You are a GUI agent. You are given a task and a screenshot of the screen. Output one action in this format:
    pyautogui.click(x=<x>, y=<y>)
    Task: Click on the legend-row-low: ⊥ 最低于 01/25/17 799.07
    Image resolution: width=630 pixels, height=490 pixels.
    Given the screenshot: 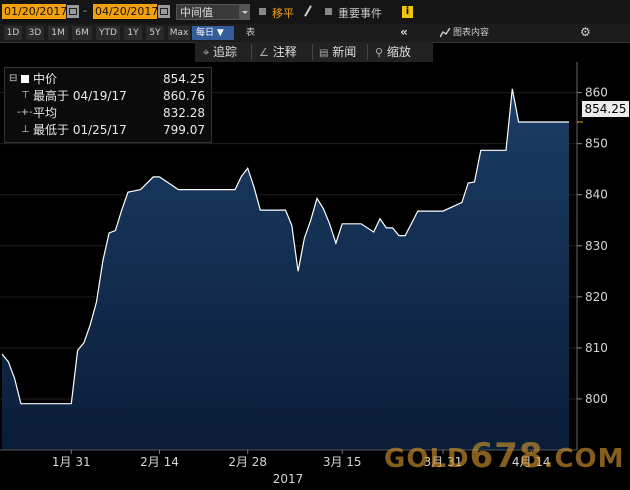 What is the action you would take?
    pyautogui.click(x=108, y=130)
    